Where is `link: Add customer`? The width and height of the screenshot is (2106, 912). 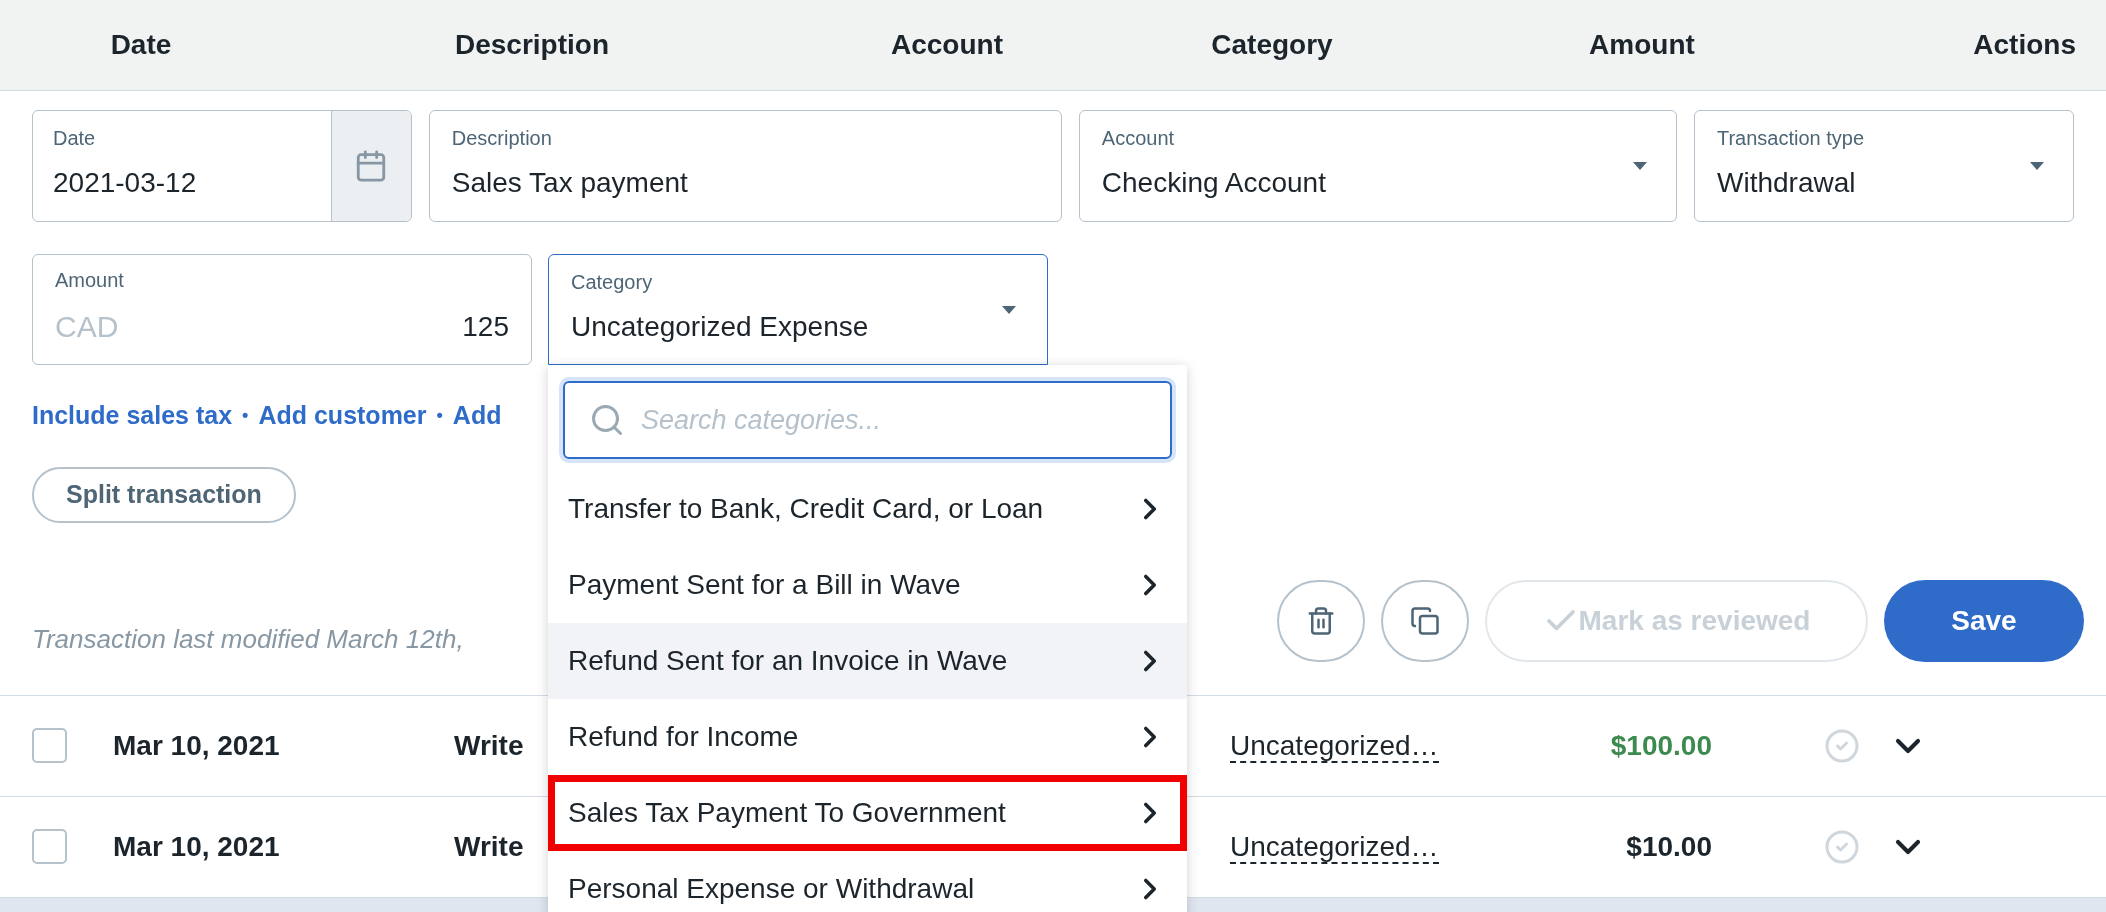 link: Add customer is located at coordinates (342, 416).